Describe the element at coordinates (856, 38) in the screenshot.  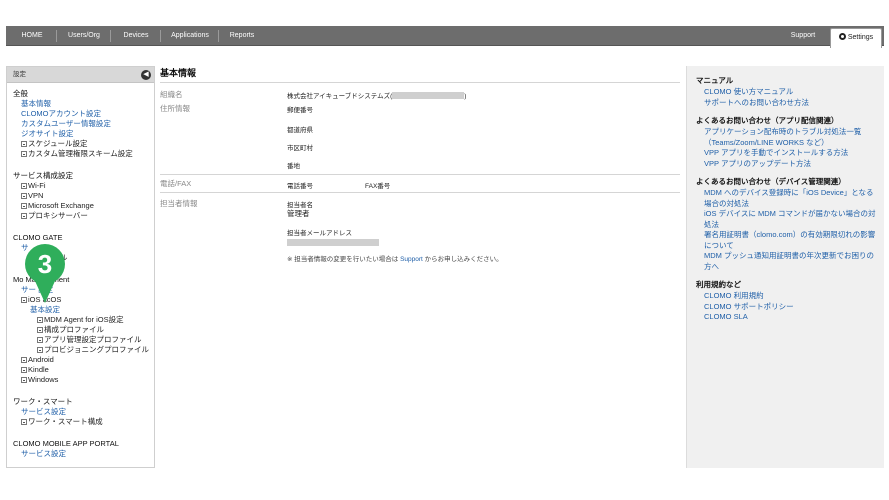
I see `nav-settings-tab: Settings` at that location.